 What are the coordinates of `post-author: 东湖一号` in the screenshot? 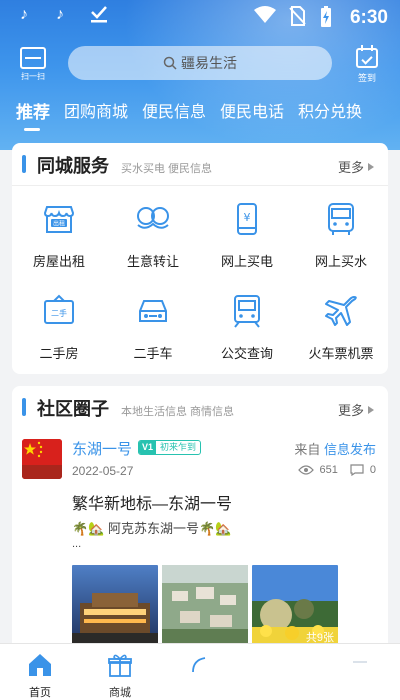 It's located at (102, 448).